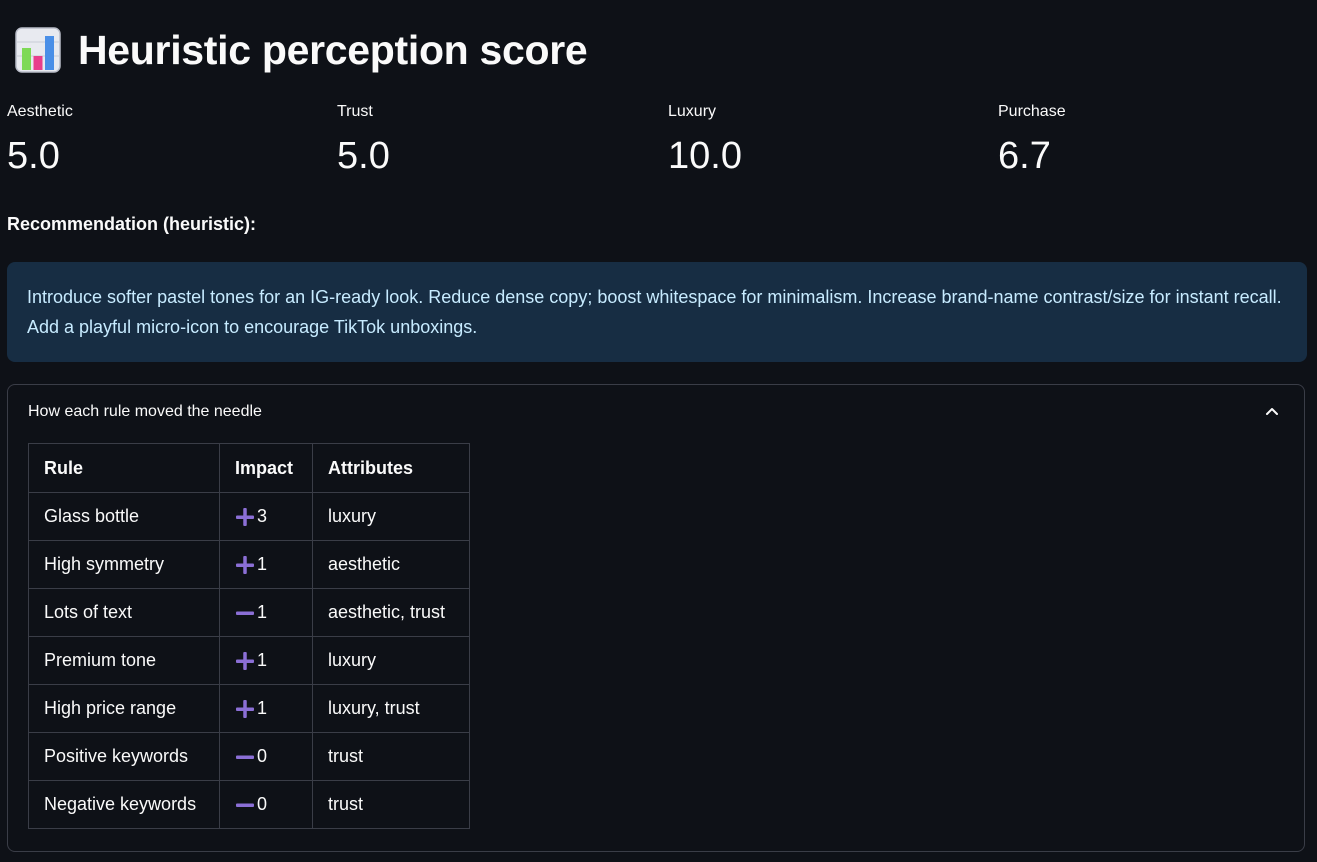 The image size is (1317, 862). What do you see at coordinates (1032, 111) in the screenshot?
I see `metric-label: Purchase` at bounding box center [1032, 111].